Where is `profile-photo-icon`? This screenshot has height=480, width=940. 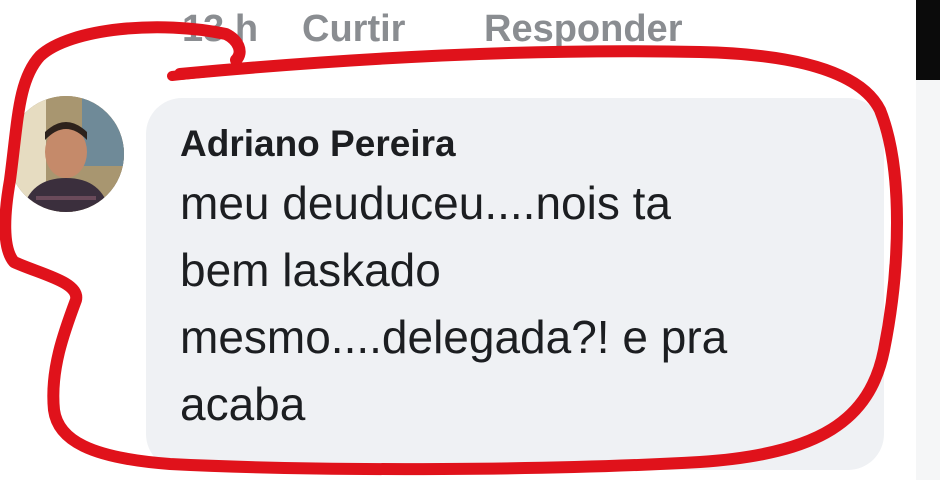 profile-photo-icon is located at coordinates (66, 154).